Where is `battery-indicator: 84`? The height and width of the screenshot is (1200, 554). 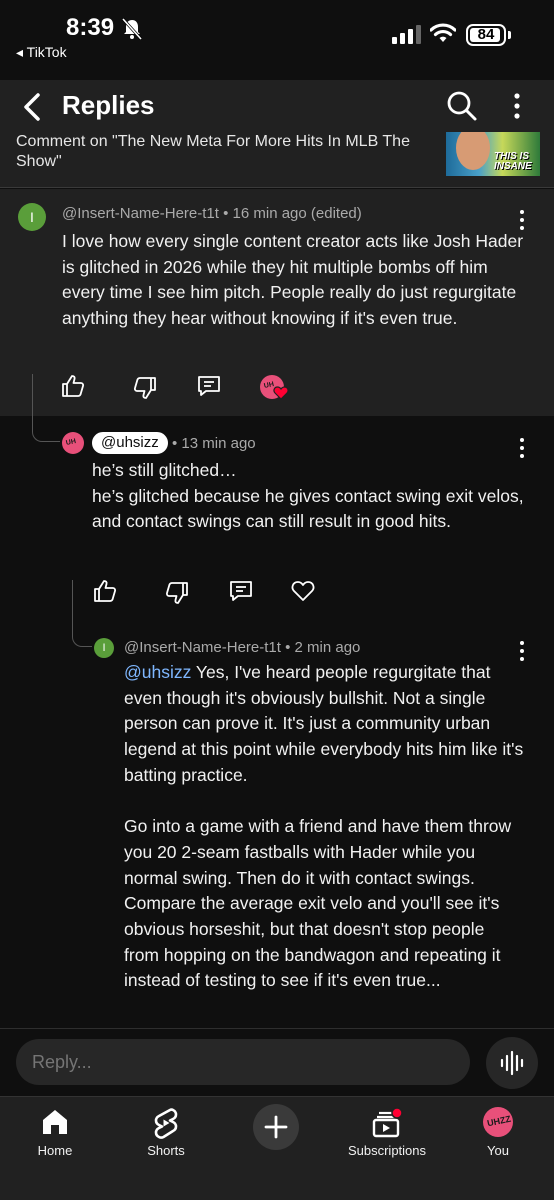 battery-indicator: 84 is located at coordinates (486, 35).